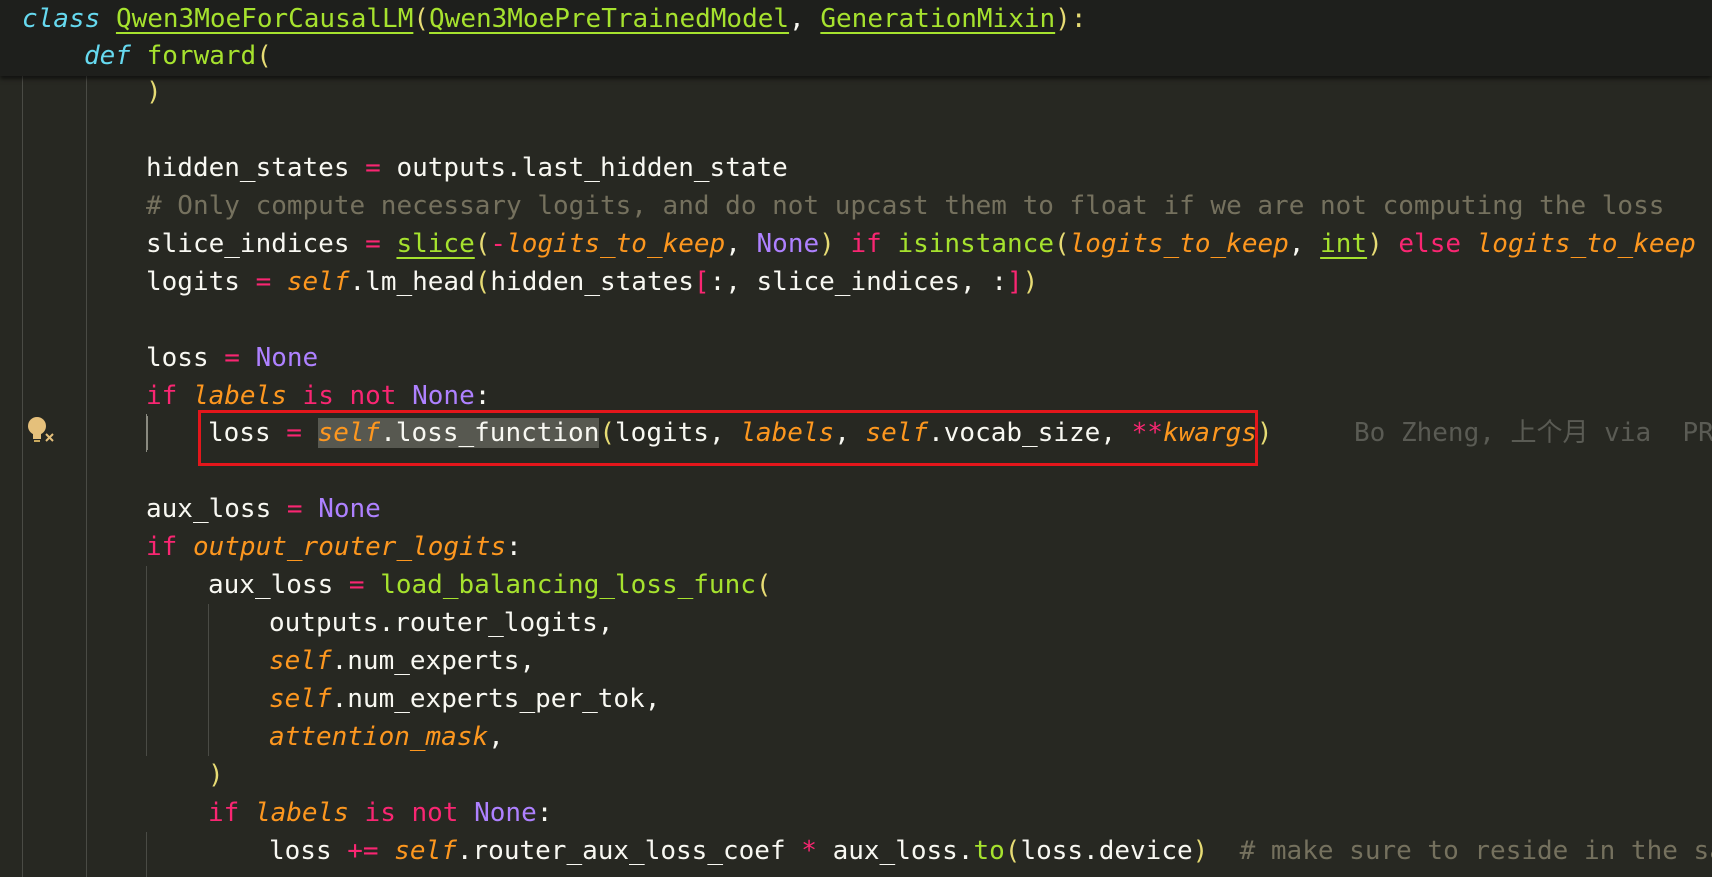 The height and width of the screenshot is (877, 1712). I want to click on attribute: .lm_head, so click(412, 282).